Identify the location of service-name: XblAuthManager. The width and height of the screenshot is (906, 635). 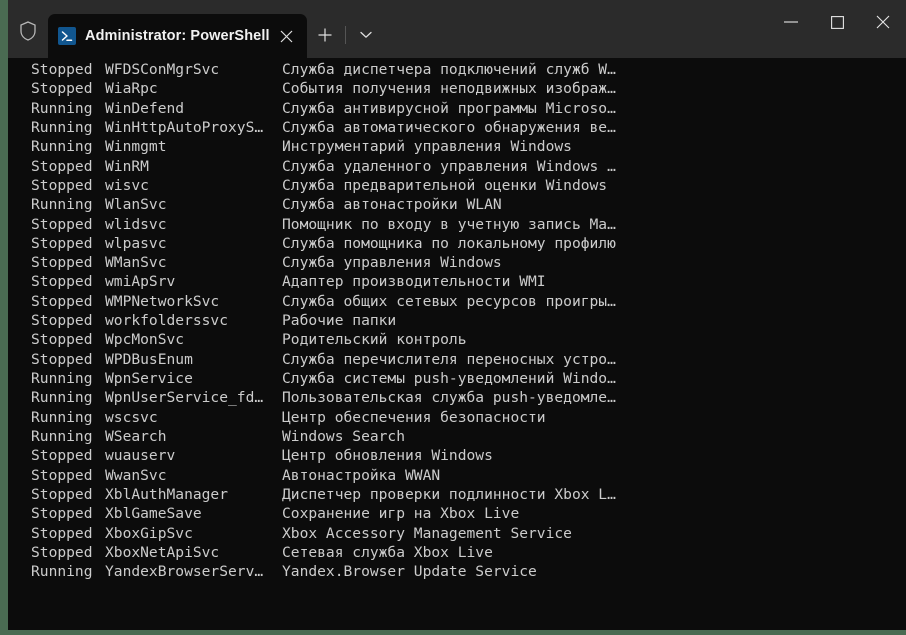
(167, 494).